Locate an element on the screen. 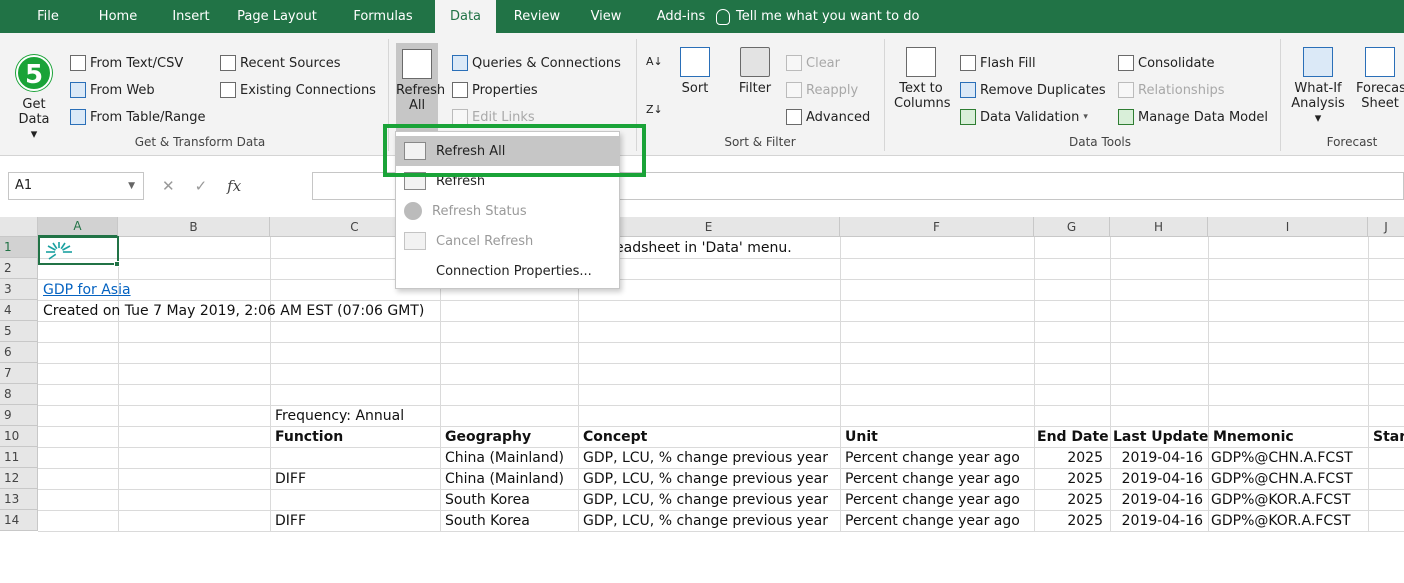 Image resolution: width=1404 pixels, height=583 pixels. table-row-geography: South Korea is located at coordinates (487, 500).